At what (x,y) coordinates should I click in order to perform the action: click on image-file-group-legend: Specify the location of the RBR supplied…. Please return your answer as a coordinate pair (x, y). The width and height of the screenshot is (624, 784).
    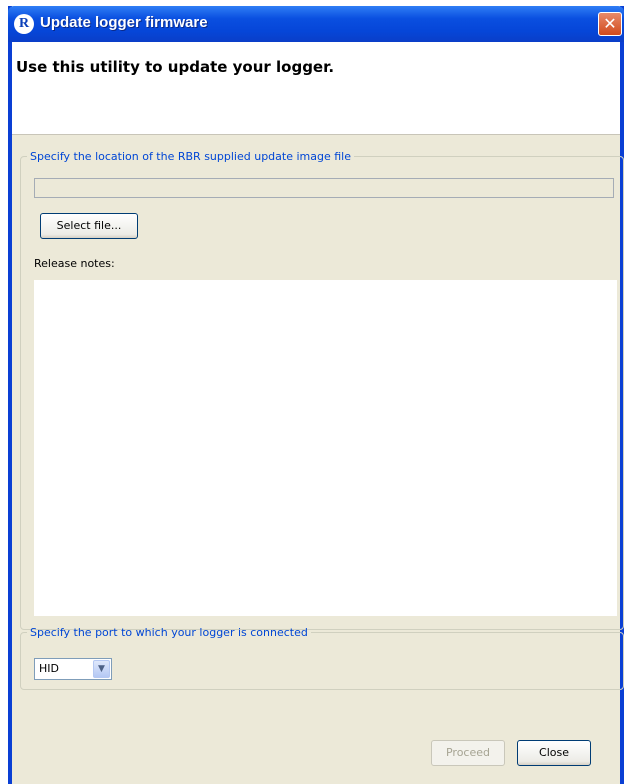
    Looking at the image, I should click on (190, 156).